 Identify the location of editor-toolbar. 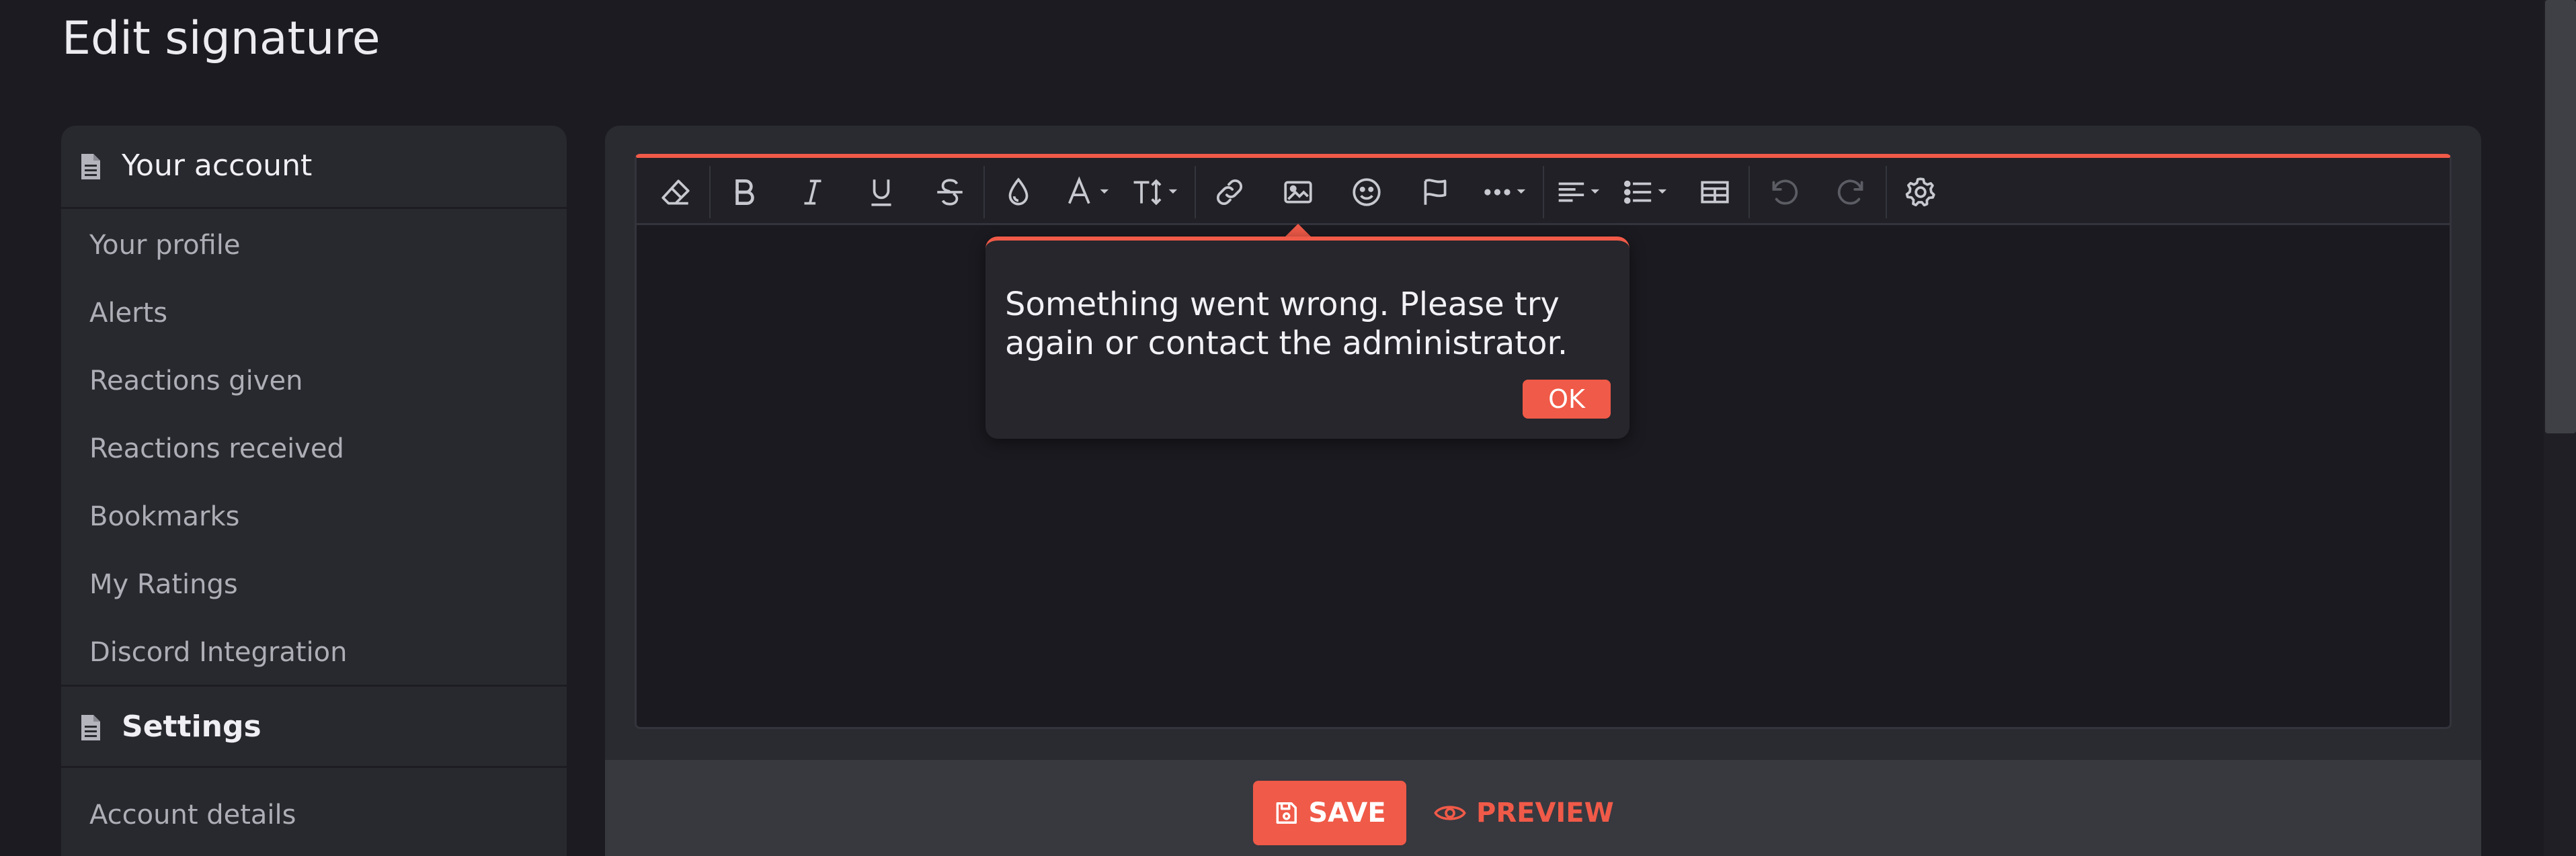
(1543, 198).